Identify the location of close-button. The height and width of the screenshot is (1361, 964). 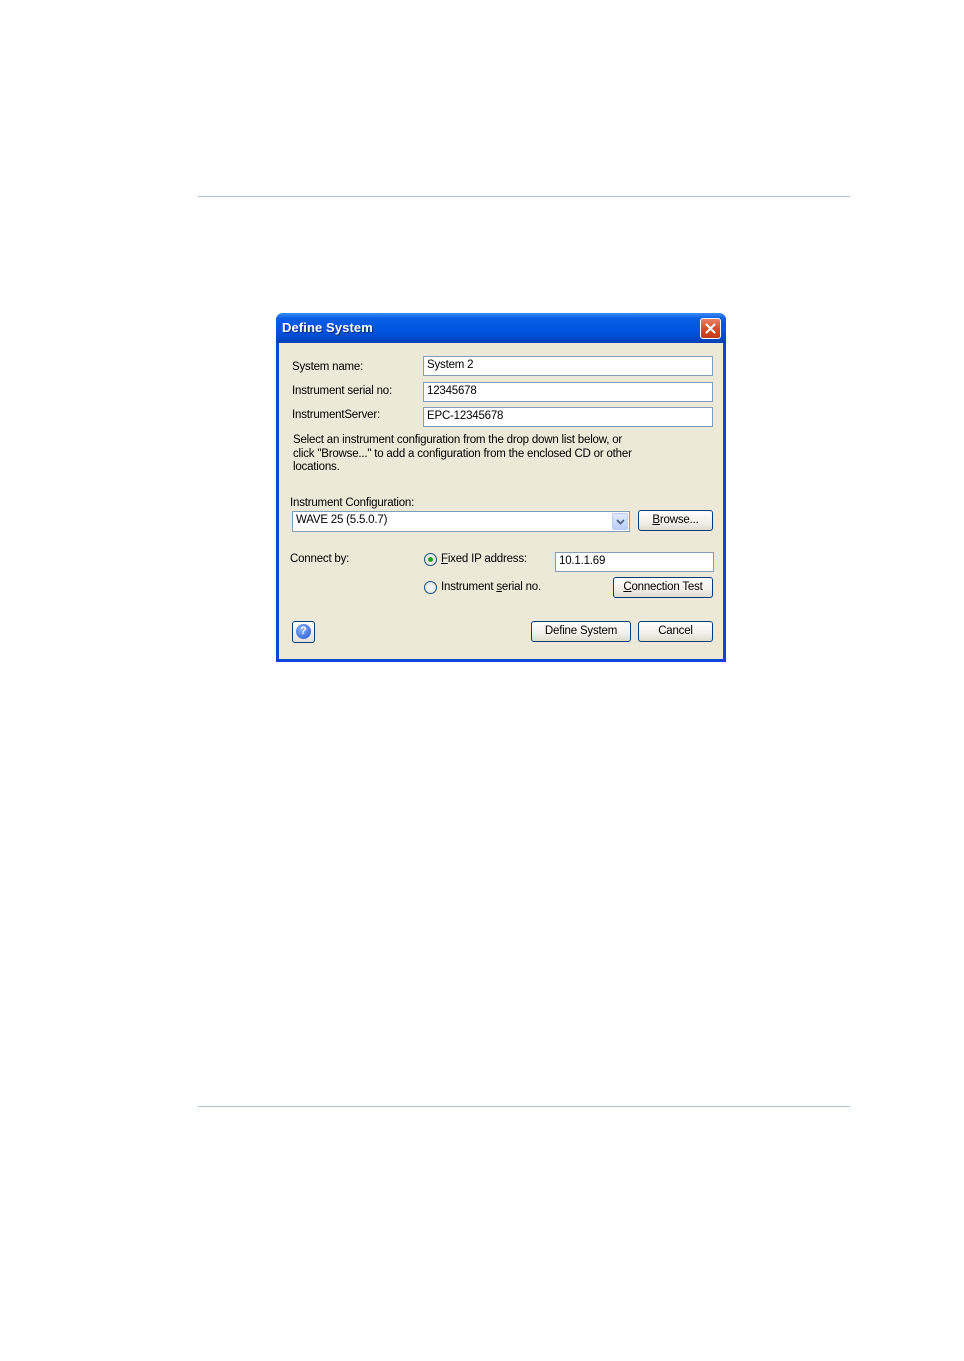
(710, 328).